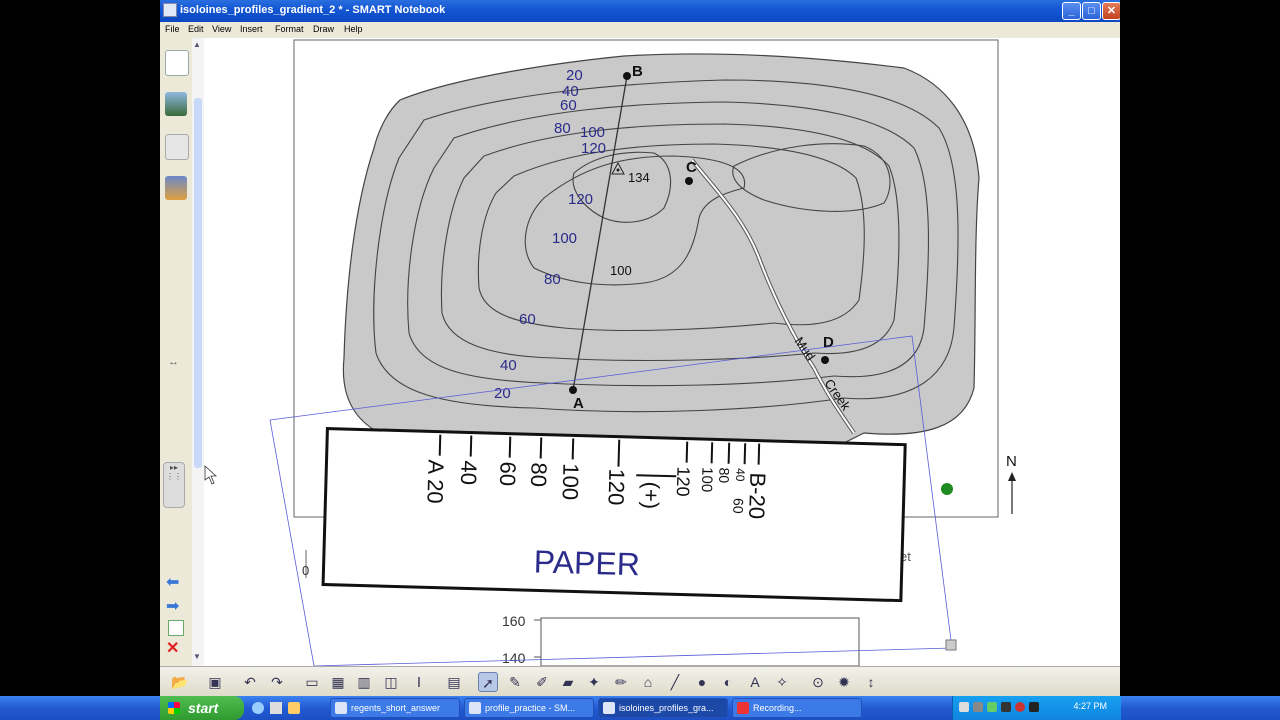 This screenshot has width=1280, height=720. Describe the element at coordinates (312, 682) in the screenshot. I see `screen-shade-icon: ▭` at that location.